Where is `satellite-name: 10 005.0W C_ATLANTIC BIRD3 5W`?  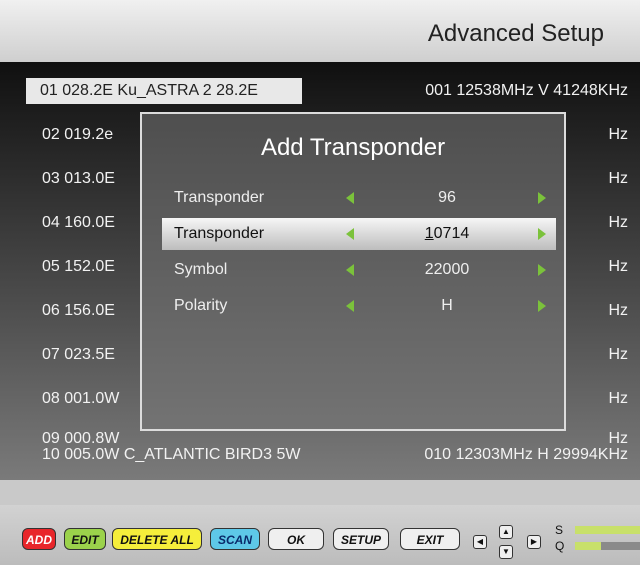
satellite-name: 10 005.0W C_ATLANTIC BIRD3 5W is located at coordinates (171, 454).